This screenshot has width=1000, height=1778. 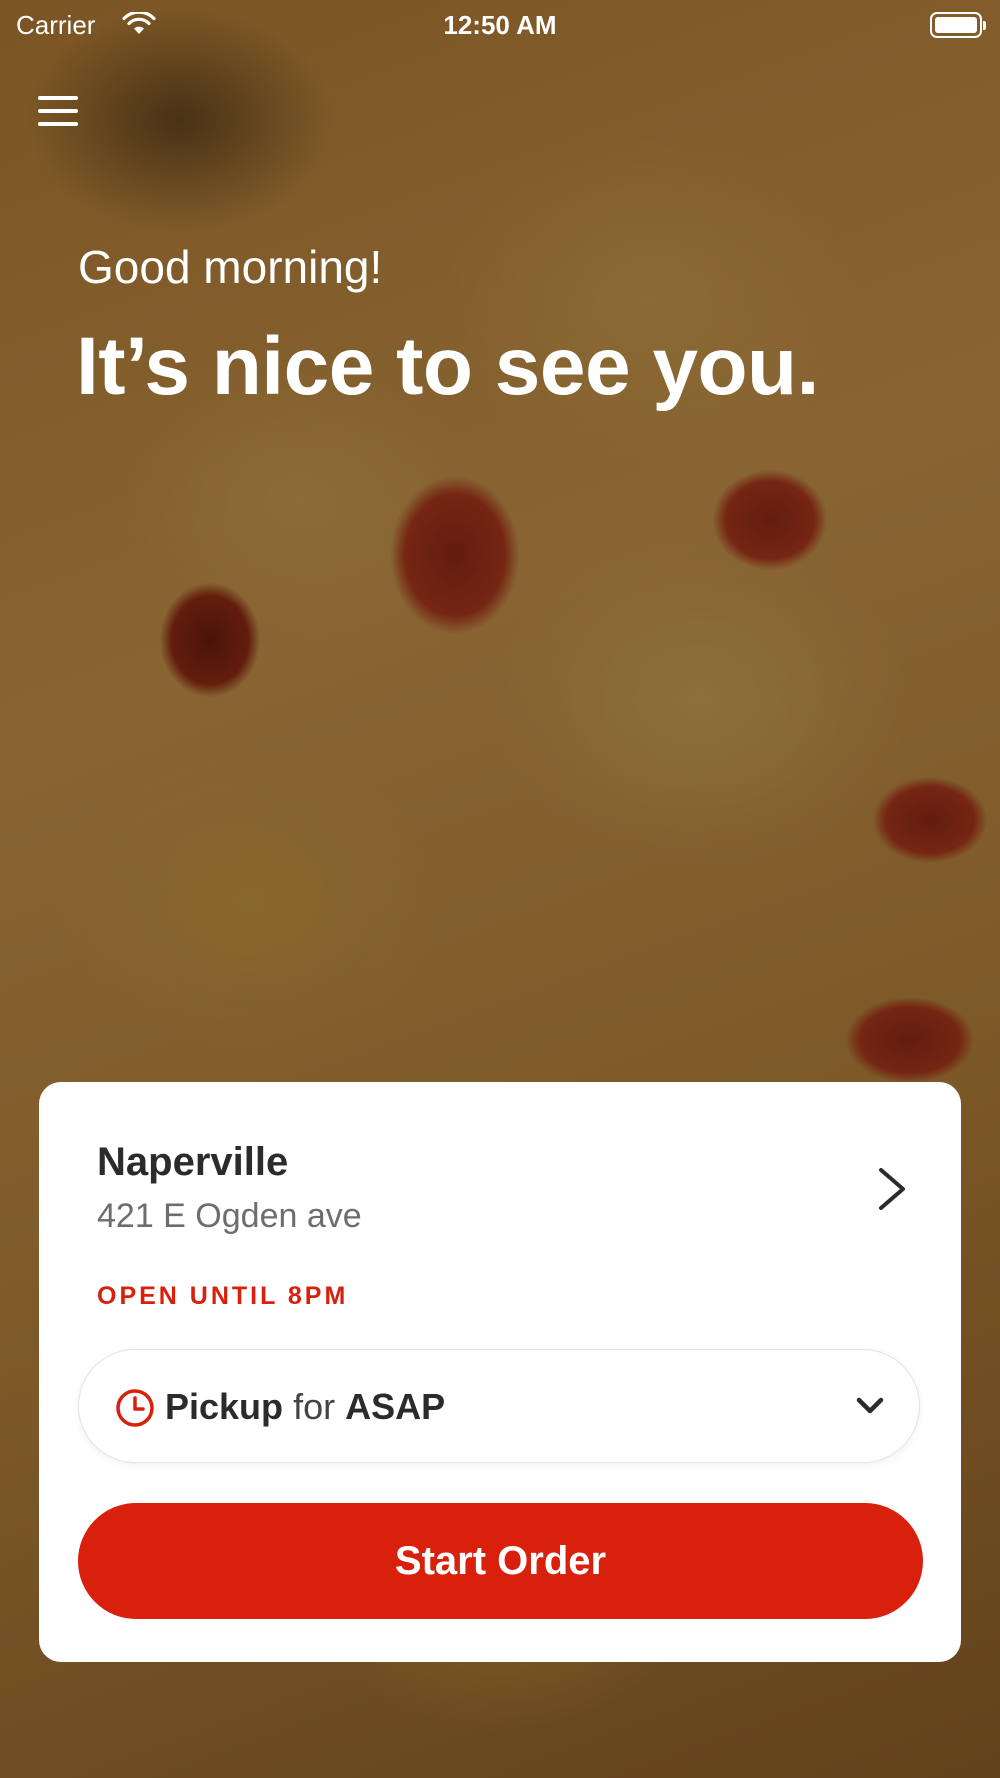 I want to click on headline-text: It’s nice to see you., so click(x=447, y=366).